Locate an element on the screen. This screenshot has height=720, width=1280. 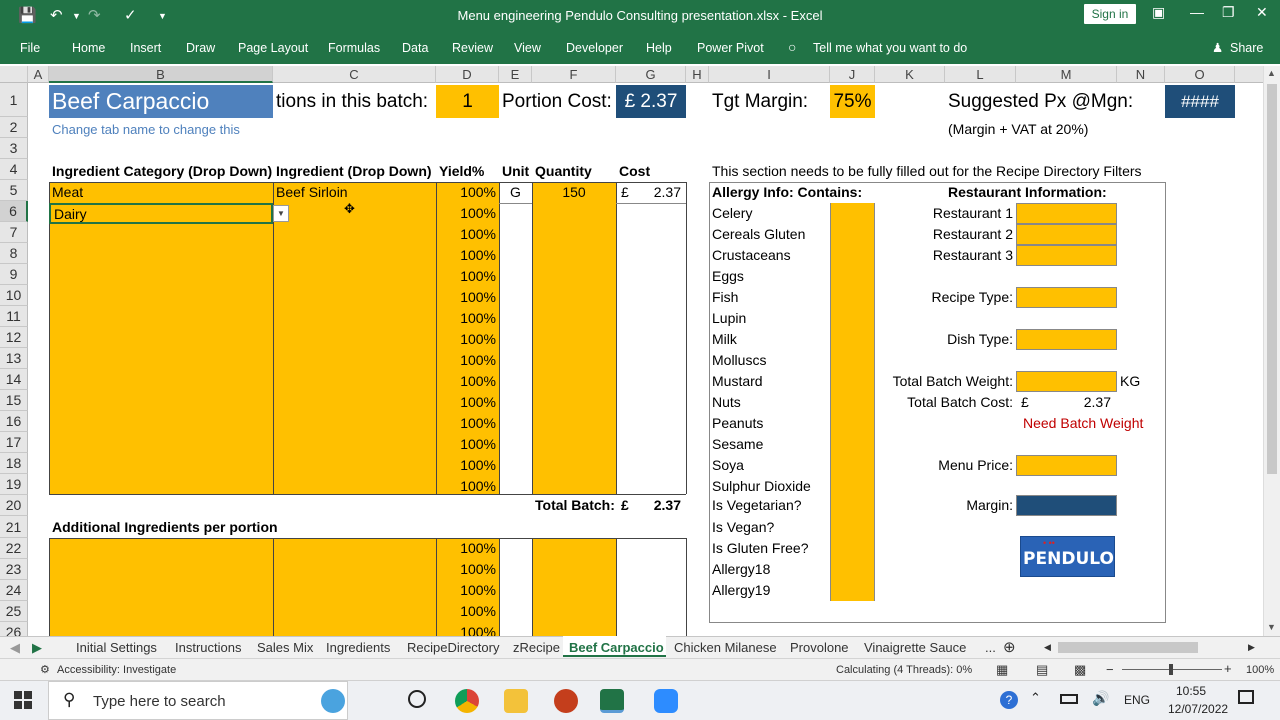
row-header: 5 is located at coordinates (14, 190).